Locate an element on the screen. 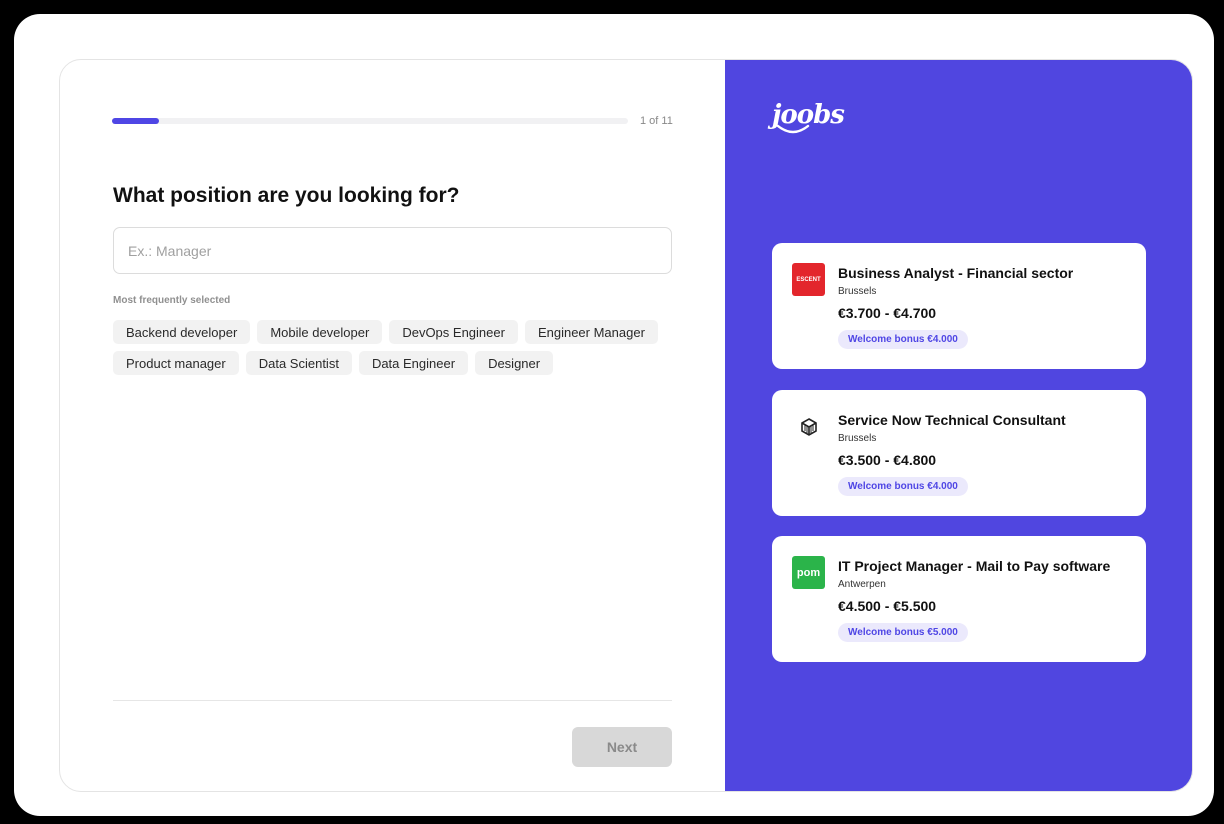  company-logo-pom: pom is located at coordinates (808, 572).